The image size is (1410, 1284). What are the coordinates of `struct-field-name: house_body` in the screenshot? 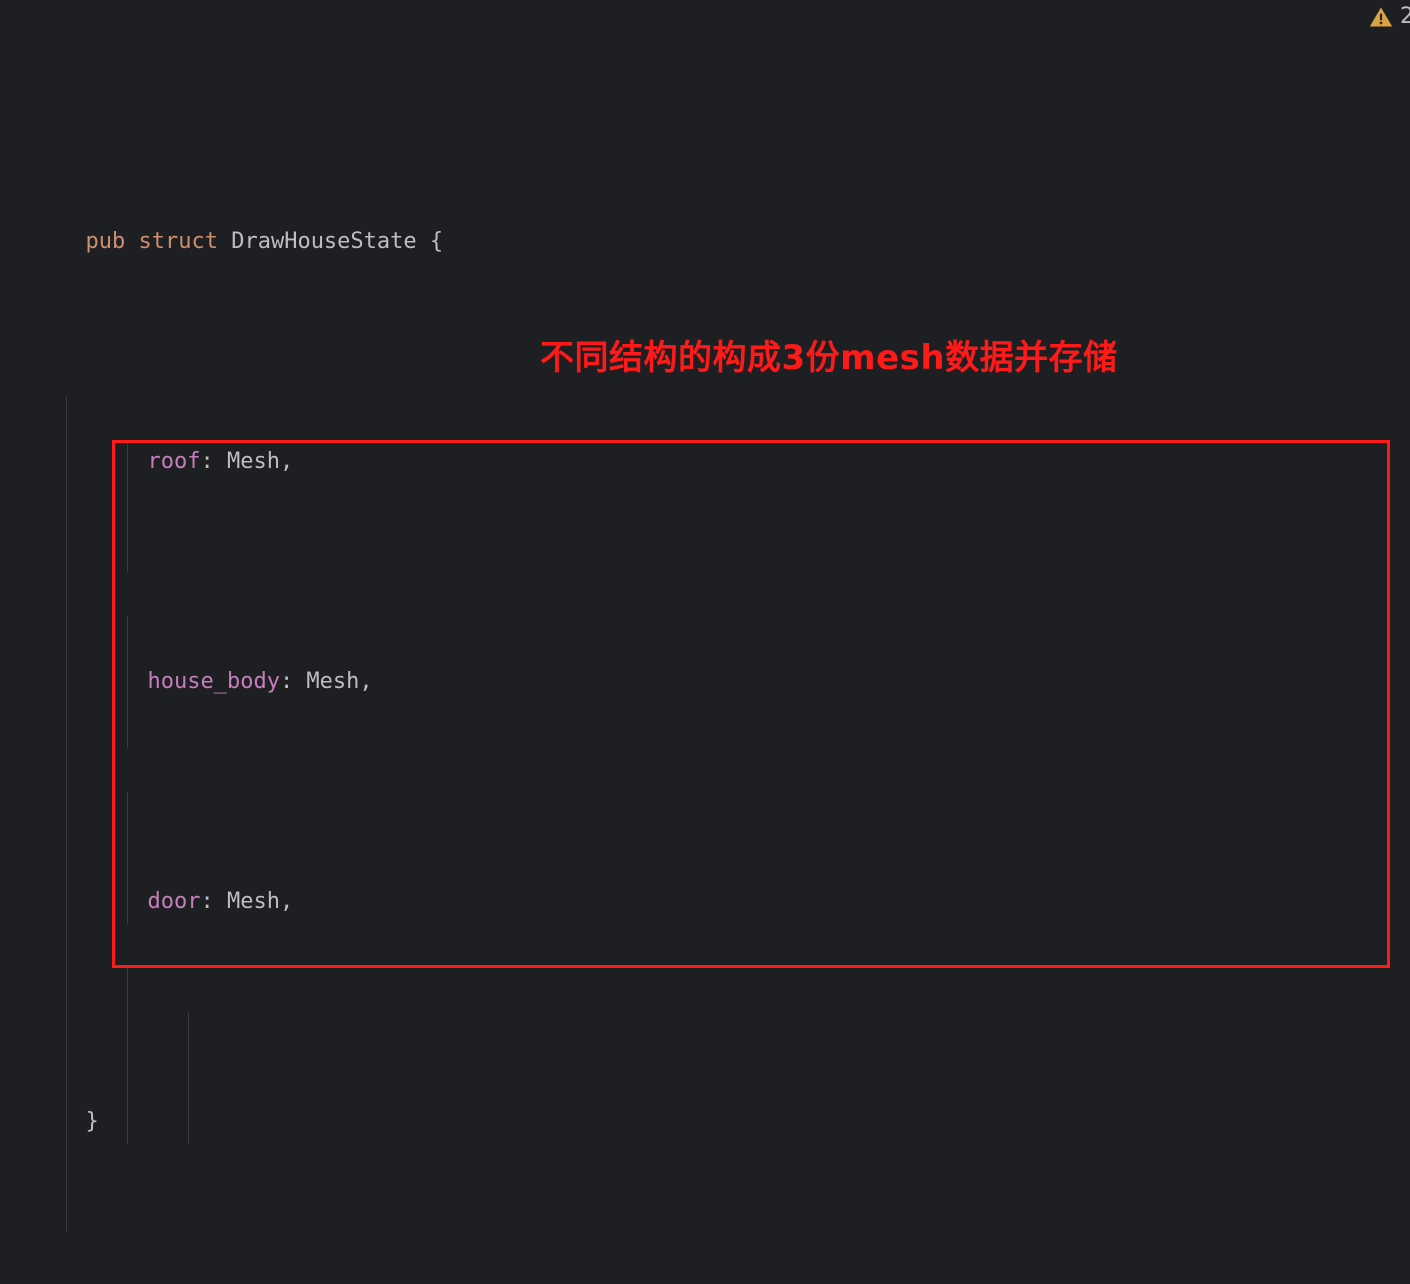 It's located at (213, 681).